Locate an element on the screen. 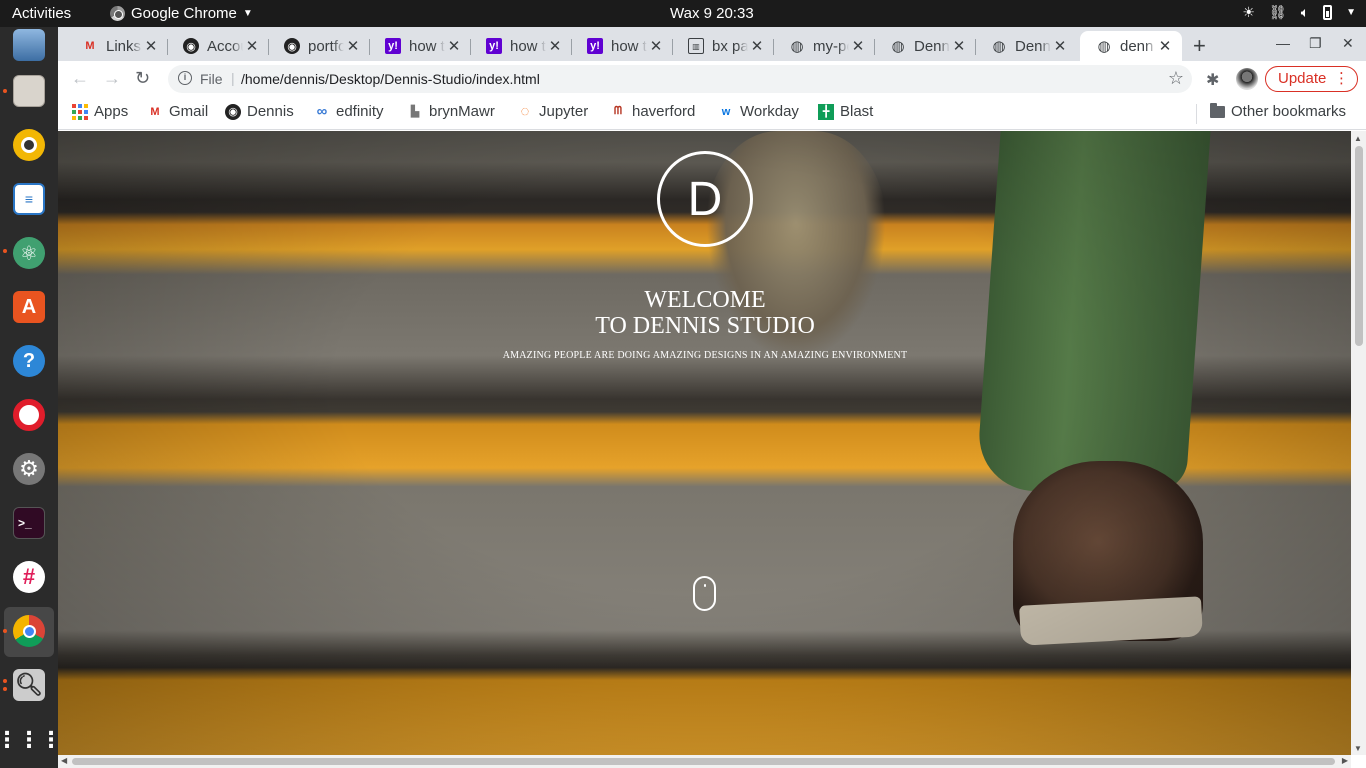  bookmark-label: edfinity is located at coordinates (360, 111).